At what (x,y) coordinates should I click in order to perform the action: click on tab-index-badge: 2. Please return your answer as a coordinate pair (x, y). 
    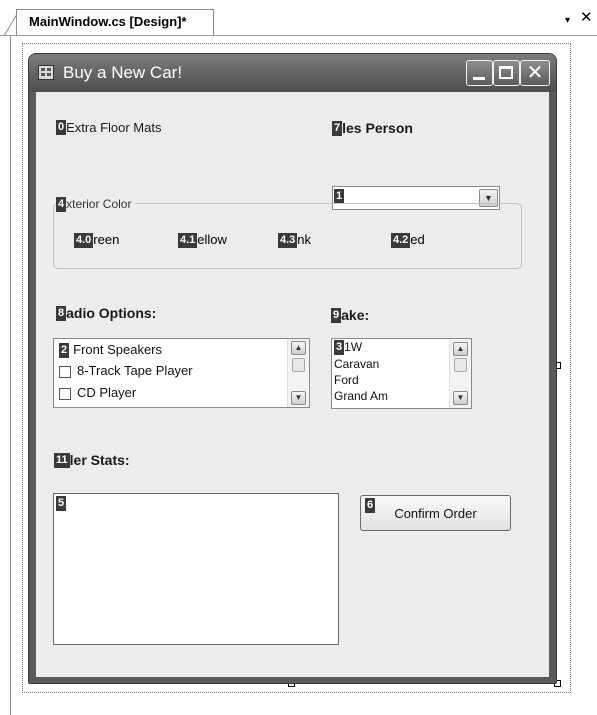
    Looking at the image, I should click on (64, 351).